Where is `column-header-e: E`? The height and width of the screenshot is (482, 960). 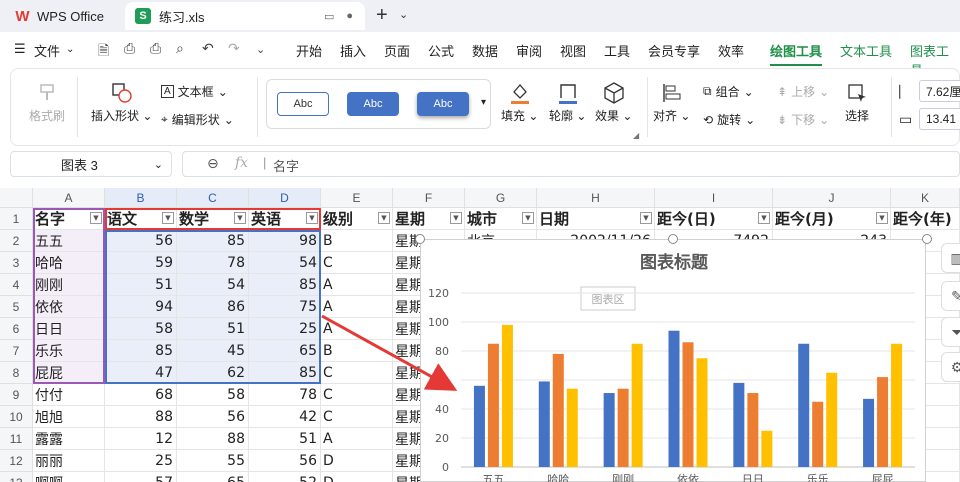 column-header-e: E is located at coordinates (357, 198).